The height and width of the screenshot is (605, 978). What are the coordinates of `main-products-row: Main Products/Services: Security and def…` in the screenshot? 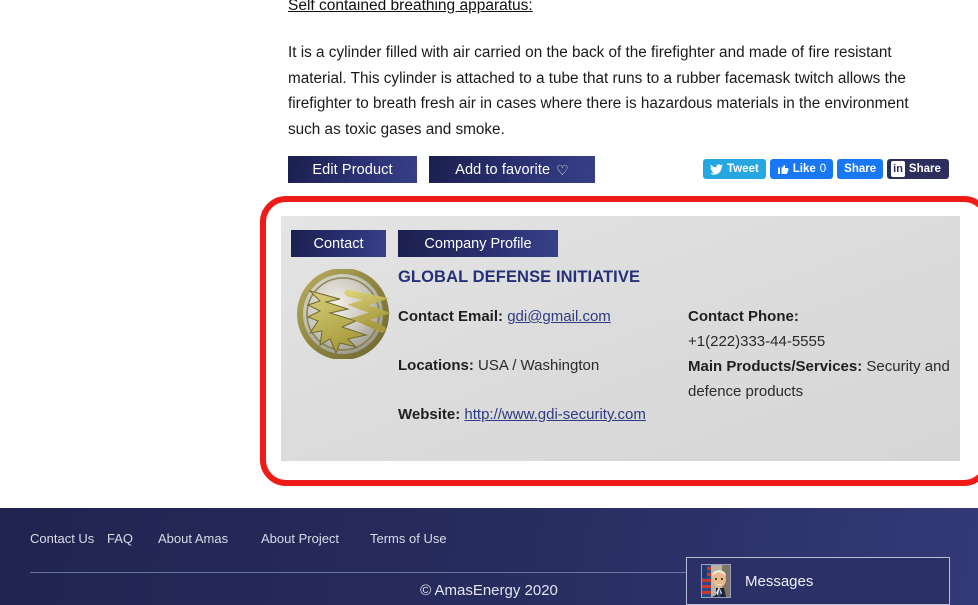 It's located at (821, 379).